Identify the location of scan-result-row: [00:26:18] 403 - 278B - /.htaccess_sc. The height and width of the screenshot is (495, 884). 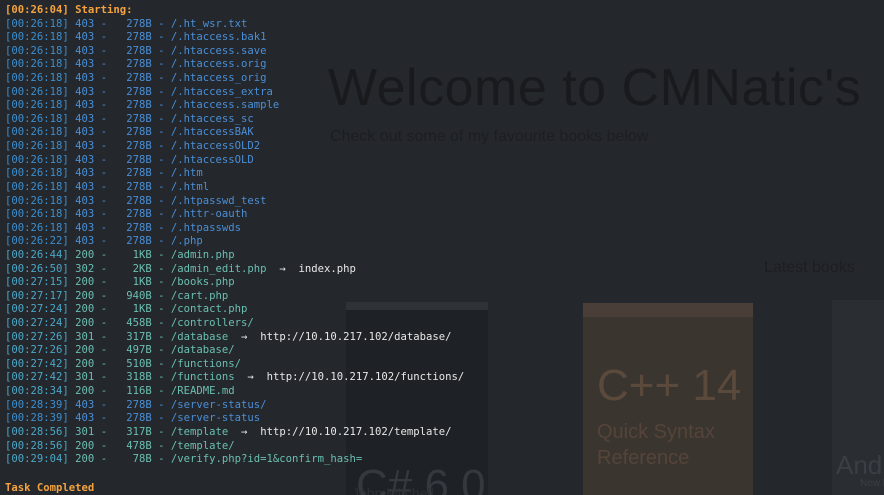
(234, 120).